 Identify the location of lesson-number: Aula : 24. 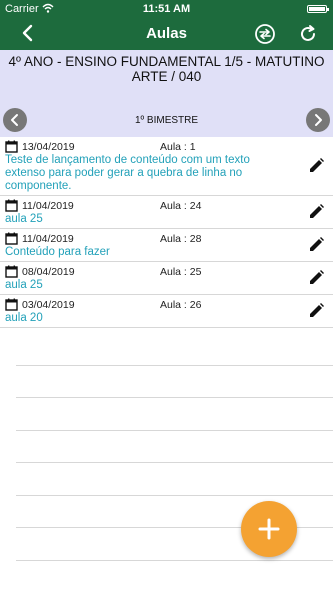
(181, 206).